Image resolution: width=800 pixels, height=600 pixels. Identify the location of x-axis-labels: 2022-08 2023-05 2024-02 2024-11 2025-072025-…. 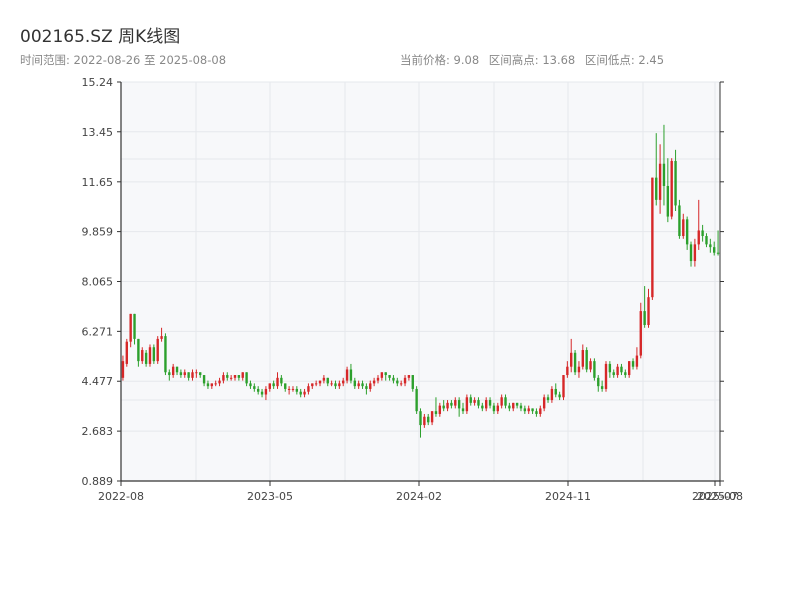
(420, 496).